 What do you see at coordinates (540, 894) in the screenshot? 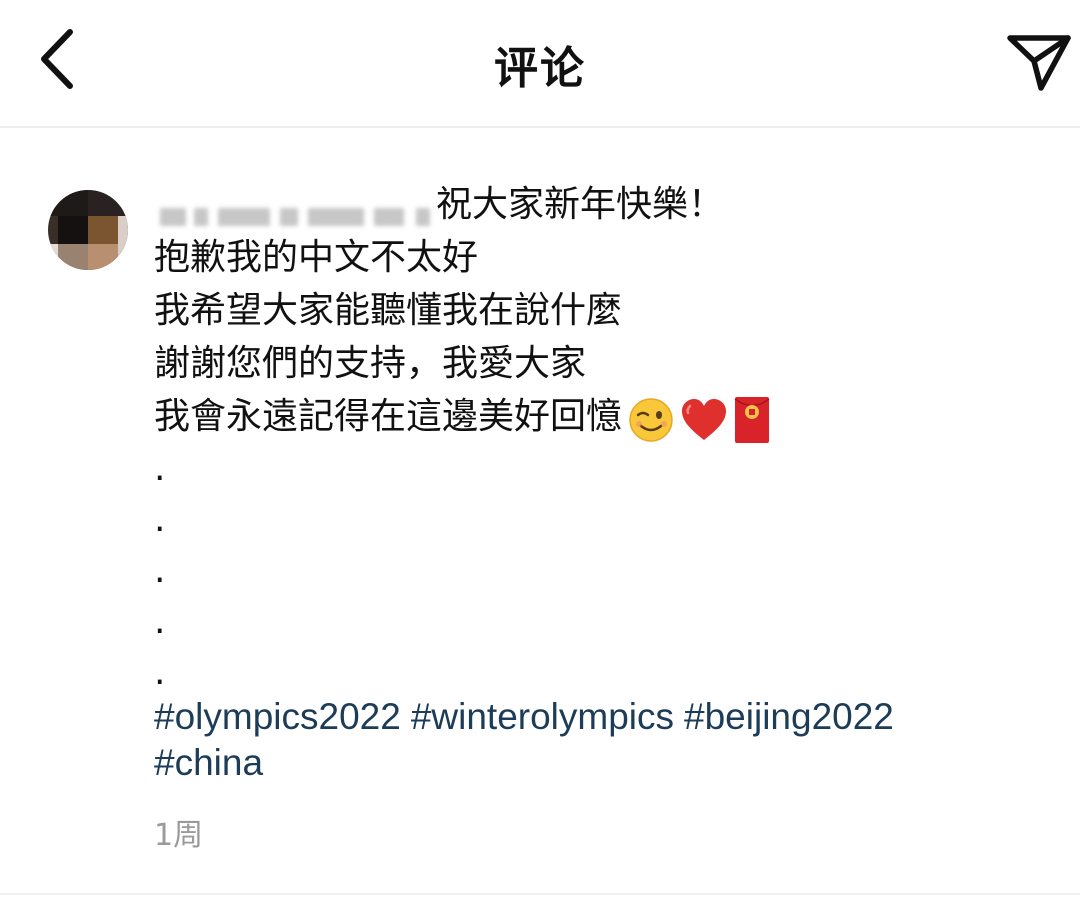
I see `bottom-divider` at bounding box center [540, 894].